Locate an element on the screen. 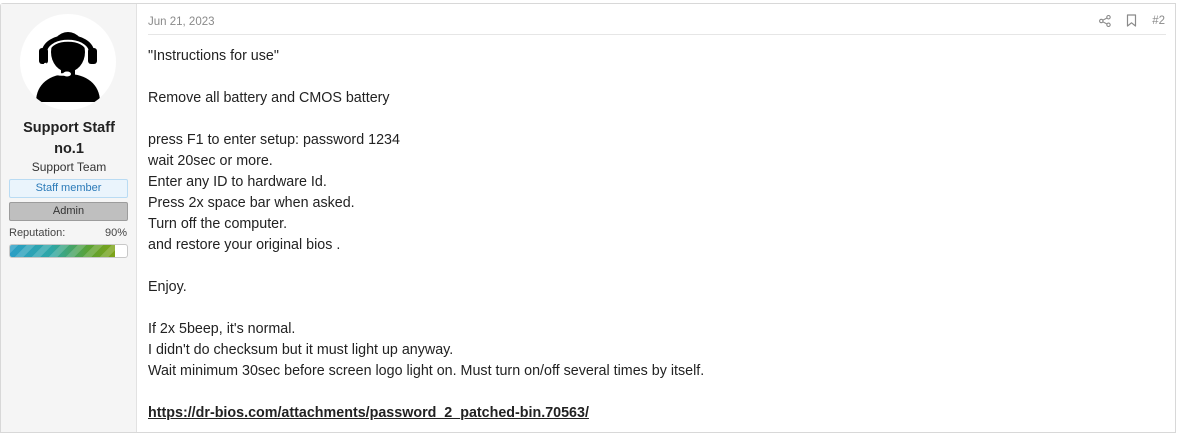 This screenshot has width=1177, height=433. post-line: Turn off the computer. is located at coordinates (218, 224).